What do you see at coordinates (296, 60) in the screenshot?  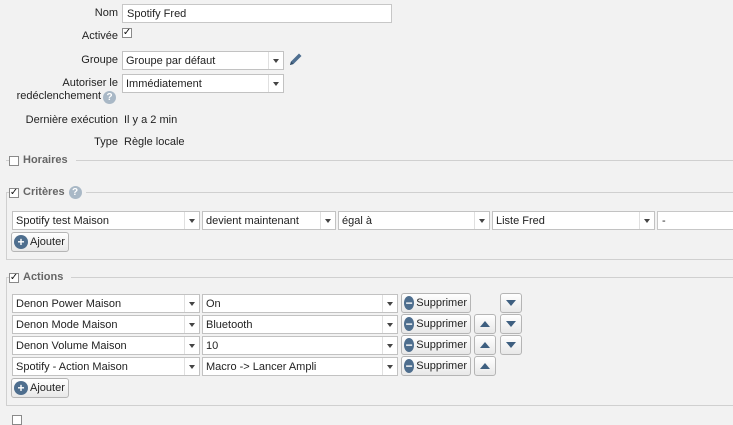 I see `pencil-icon` at bounding box center [296, 60].